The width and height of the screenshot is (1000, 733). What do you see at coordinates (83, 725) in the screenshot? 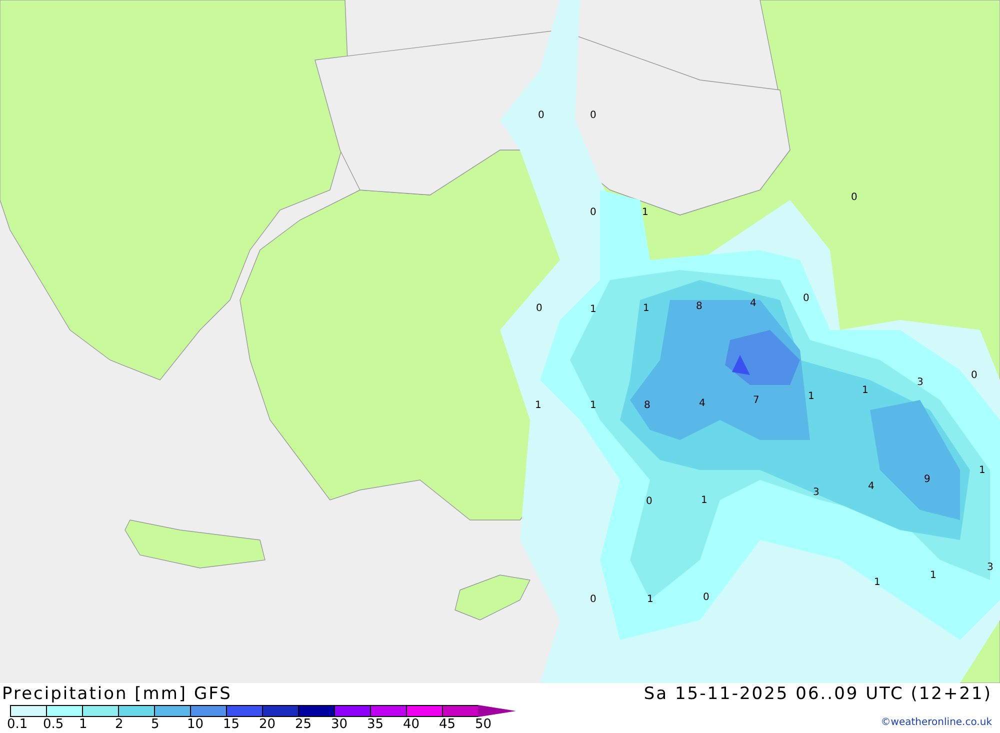
I see `scale-label: 1` at bounding box center [83, 725].